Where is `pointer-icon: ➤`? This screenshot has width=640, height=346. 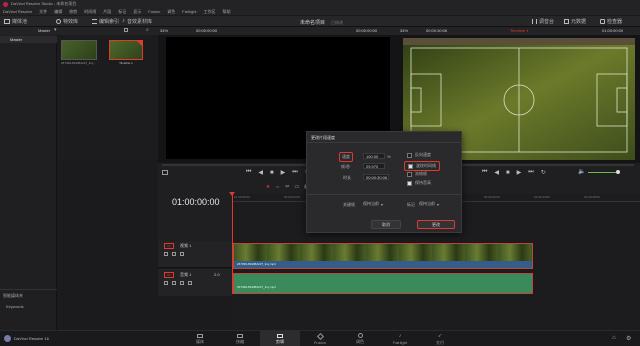
pointer-icon: ➤ is located at coordinates (268, 187).